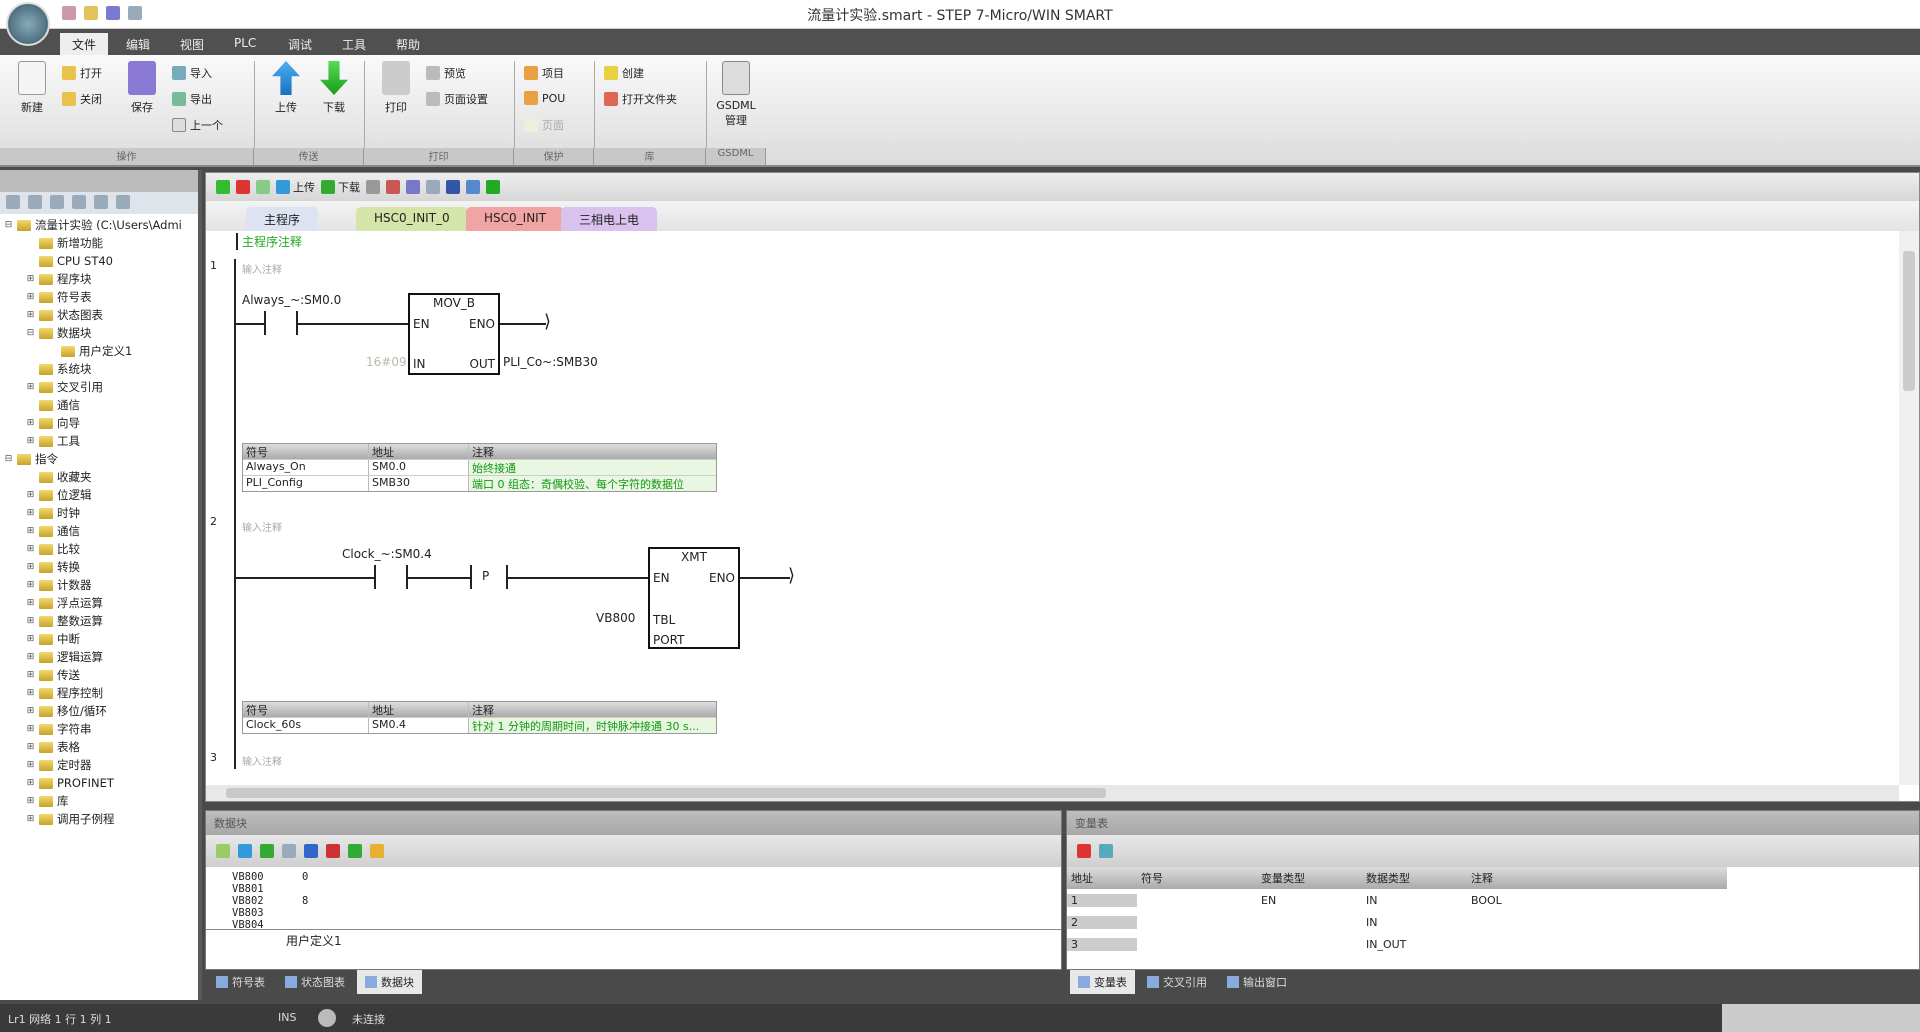 The image size is (1920, 1032). What do you see at coordinates (633, 898) in the screenshot?
I see `data-block-text: VB800 0 VB801 VB802 8 VB803 VB804` at bounding box center [633, 898].